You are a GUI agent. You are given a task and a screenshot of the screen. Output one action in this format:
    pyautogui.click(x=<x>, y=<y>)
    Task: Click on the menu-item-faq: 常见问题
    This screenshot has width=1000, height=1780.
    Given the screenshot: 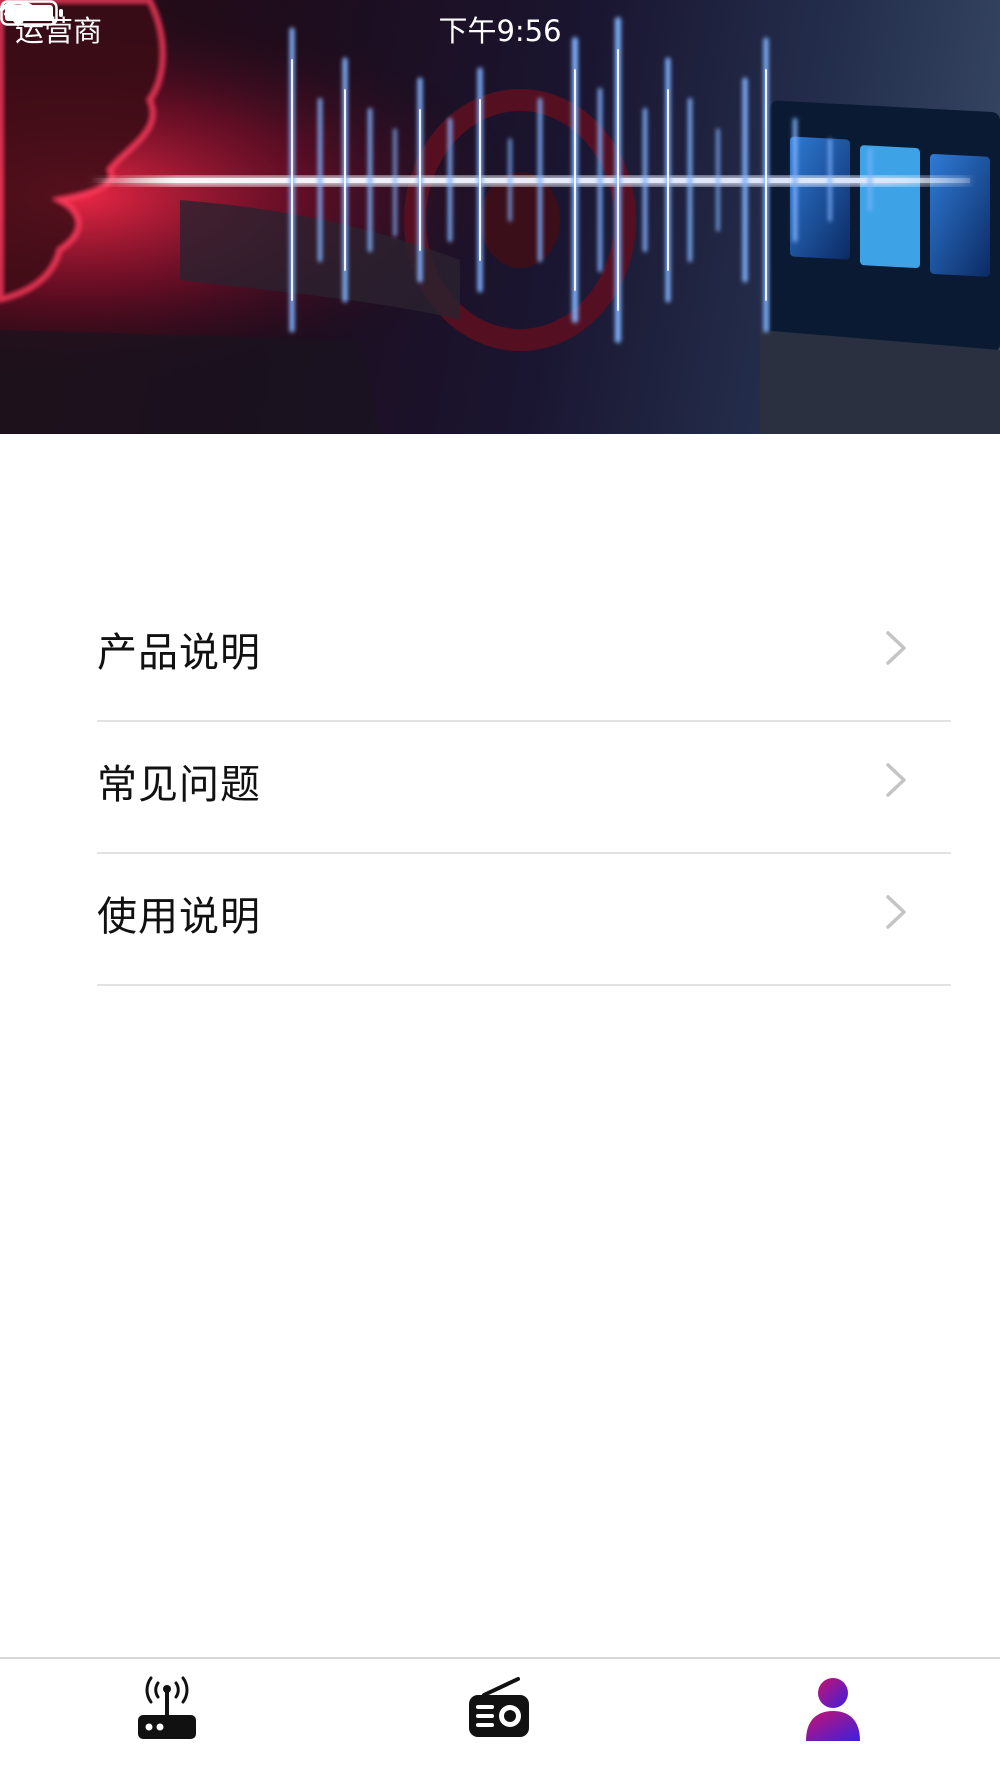 What is the action you would take?
    pyautogui.click(x=524, y=788)
    